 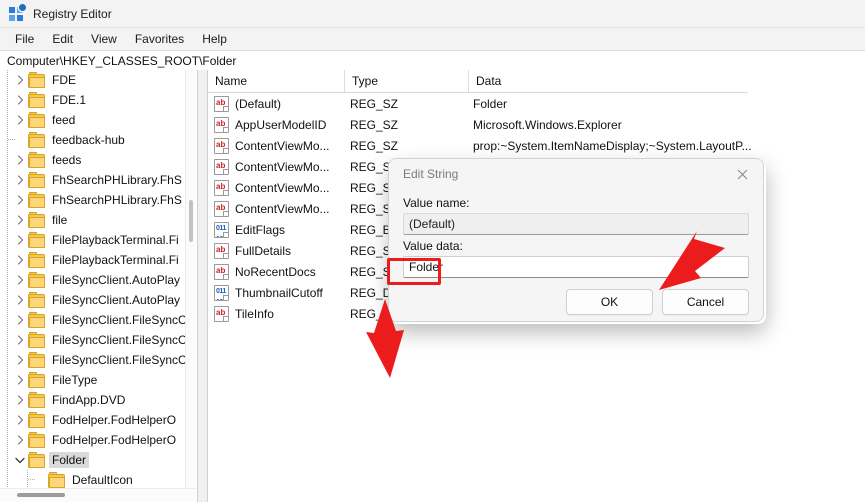 What do you see at coordinates (117, 200) in the screenshot?
I see `tree-item-label: FhSearchPHLibrary.FhS` at bounding box center [117, 200].